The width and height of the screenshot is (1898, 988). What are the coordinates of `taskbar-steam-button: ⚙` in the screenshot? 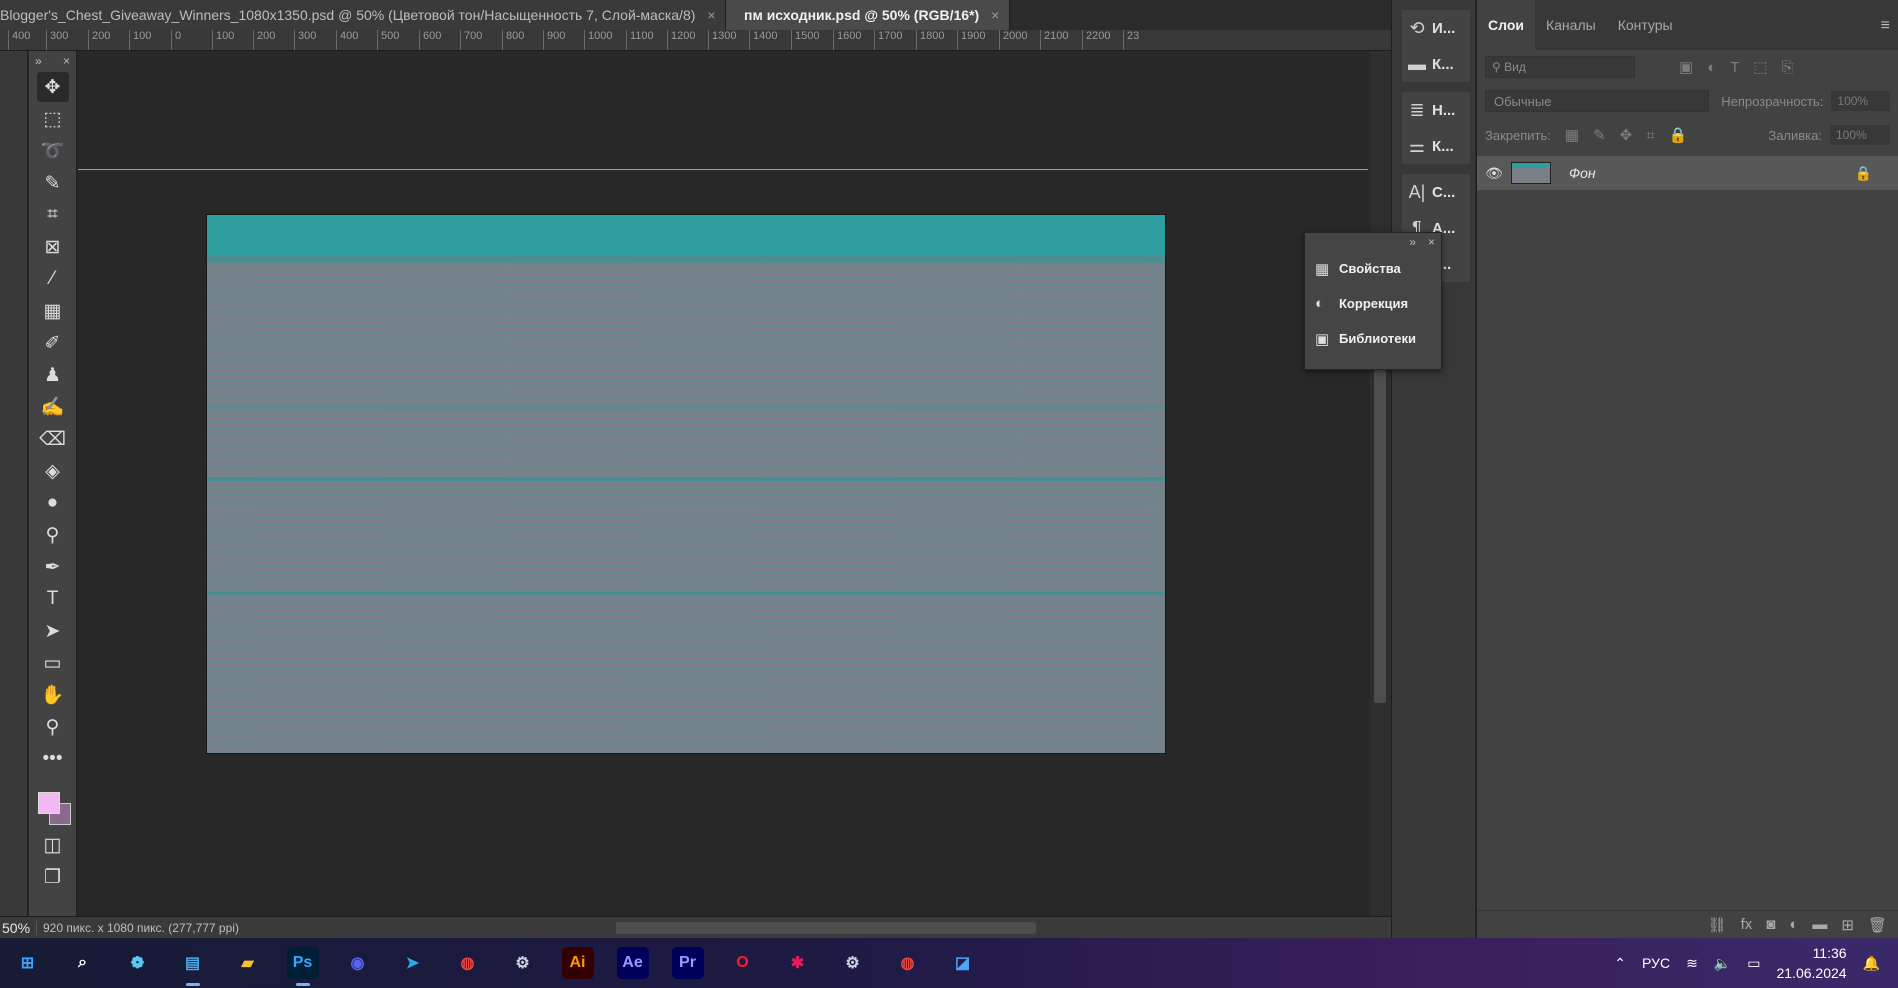 It's located at (522, 963).